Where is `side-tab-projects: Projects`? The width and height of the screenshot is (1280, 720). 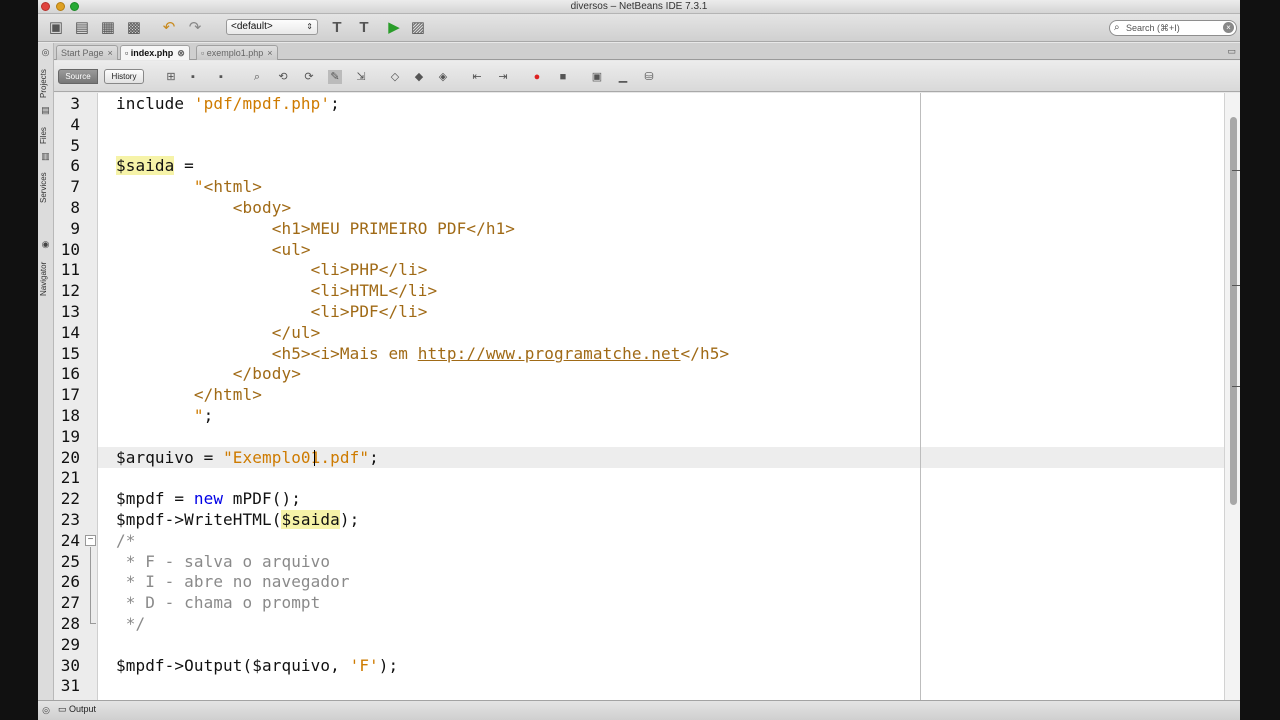
side-tab-projects: Projects is located at coordinates (46, 84).